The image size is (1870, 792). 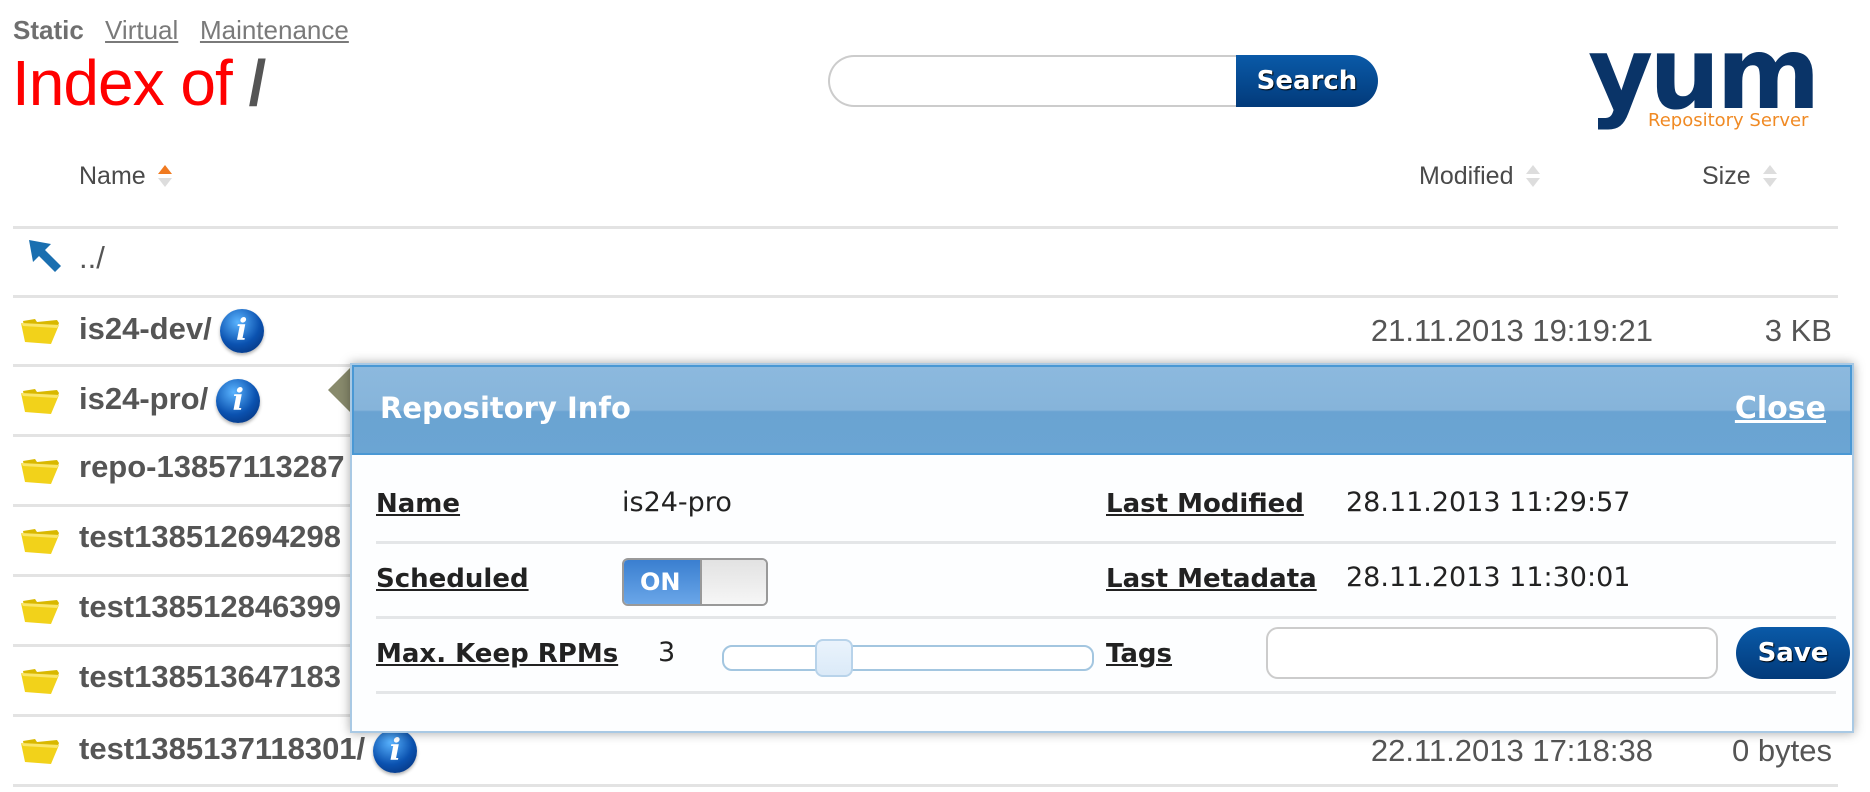 I want to click on scheduled-toggle: ON, so click(x=695, y=582).